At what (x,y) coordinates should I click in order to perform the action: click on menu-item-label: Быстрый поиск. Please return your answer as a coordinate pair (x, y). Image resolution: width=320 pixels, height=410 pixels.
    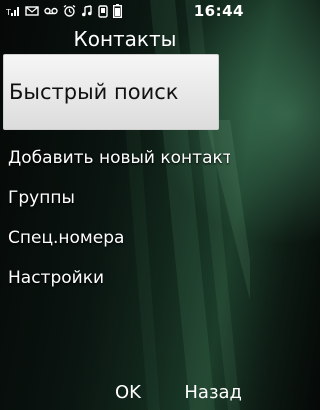
    Looking at the image, I should click on (94, 92).